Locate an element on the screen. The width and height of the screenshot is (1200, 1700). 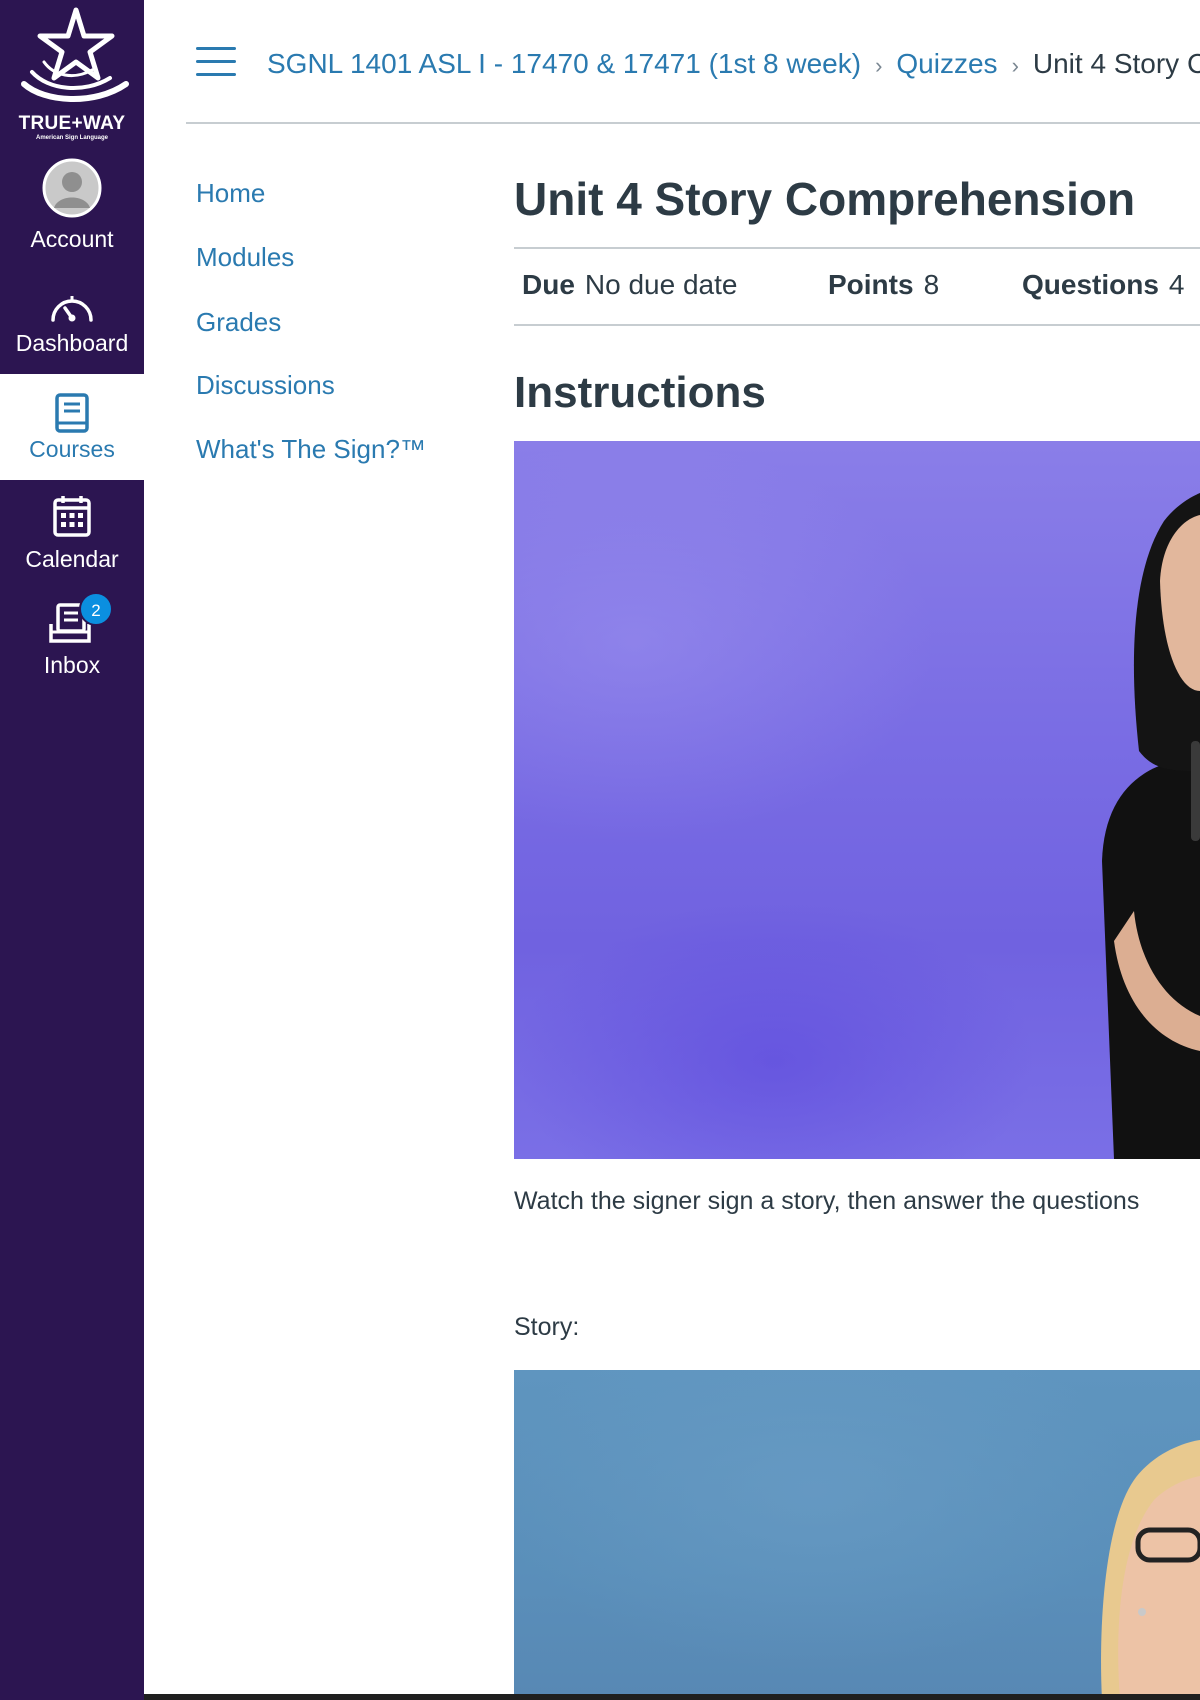
course-nav-home: Home is located at coordinates (230, 193).